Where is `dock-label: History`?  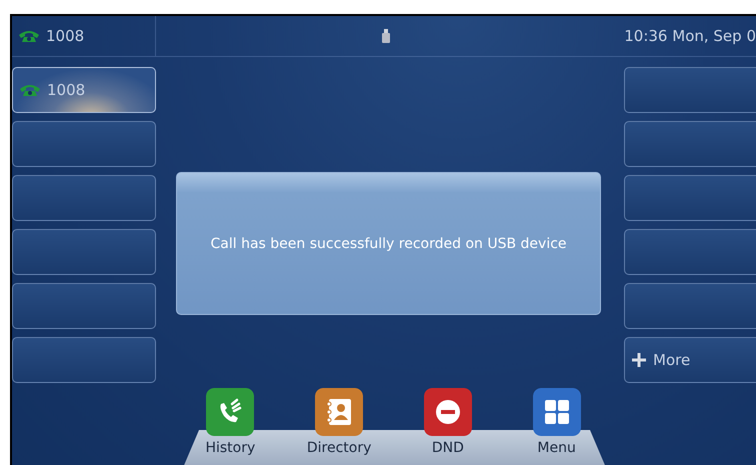 dock-label: History is located at coordinates (230, 448).